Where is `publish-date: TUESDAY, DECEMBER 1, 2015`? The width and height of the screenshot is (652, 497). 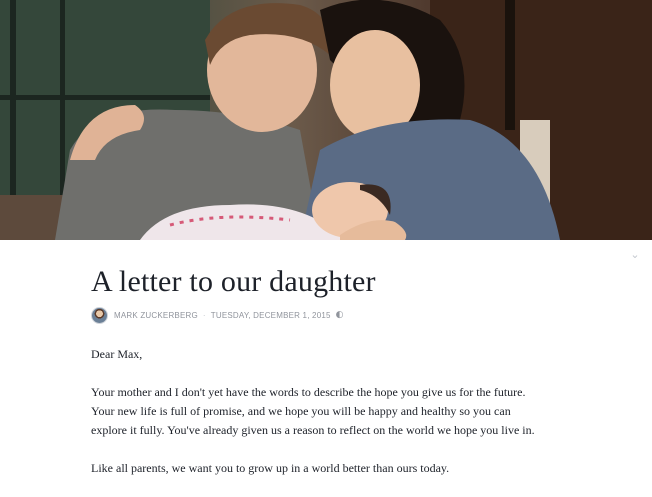
publish-date: TUESDAY, DECEMBER 1, 2015 is located at coordinates (271, 315).